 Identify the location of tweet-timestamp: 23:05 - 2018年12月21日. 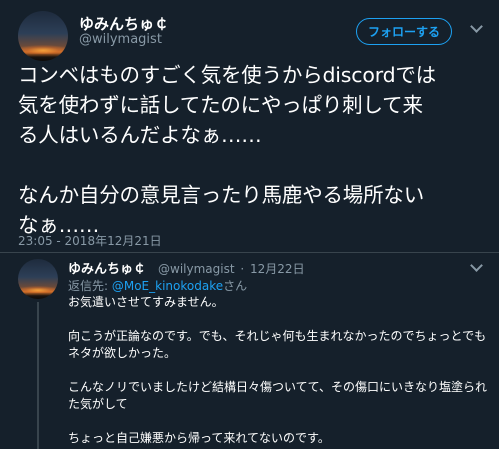
(90, 240).